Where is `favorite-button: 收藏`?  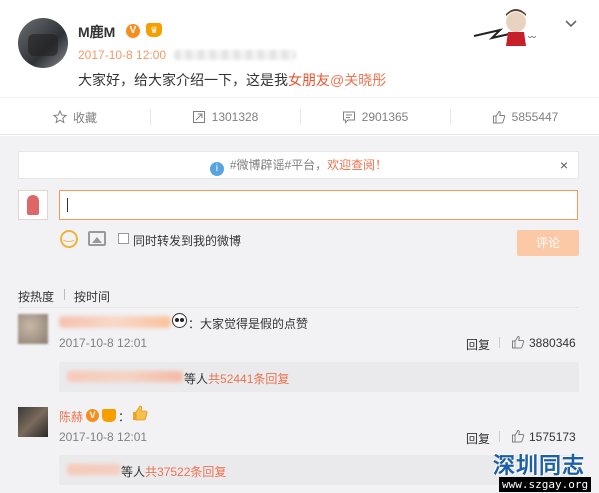
favorite-button: 收藏 is located at coordinates (75, 117).